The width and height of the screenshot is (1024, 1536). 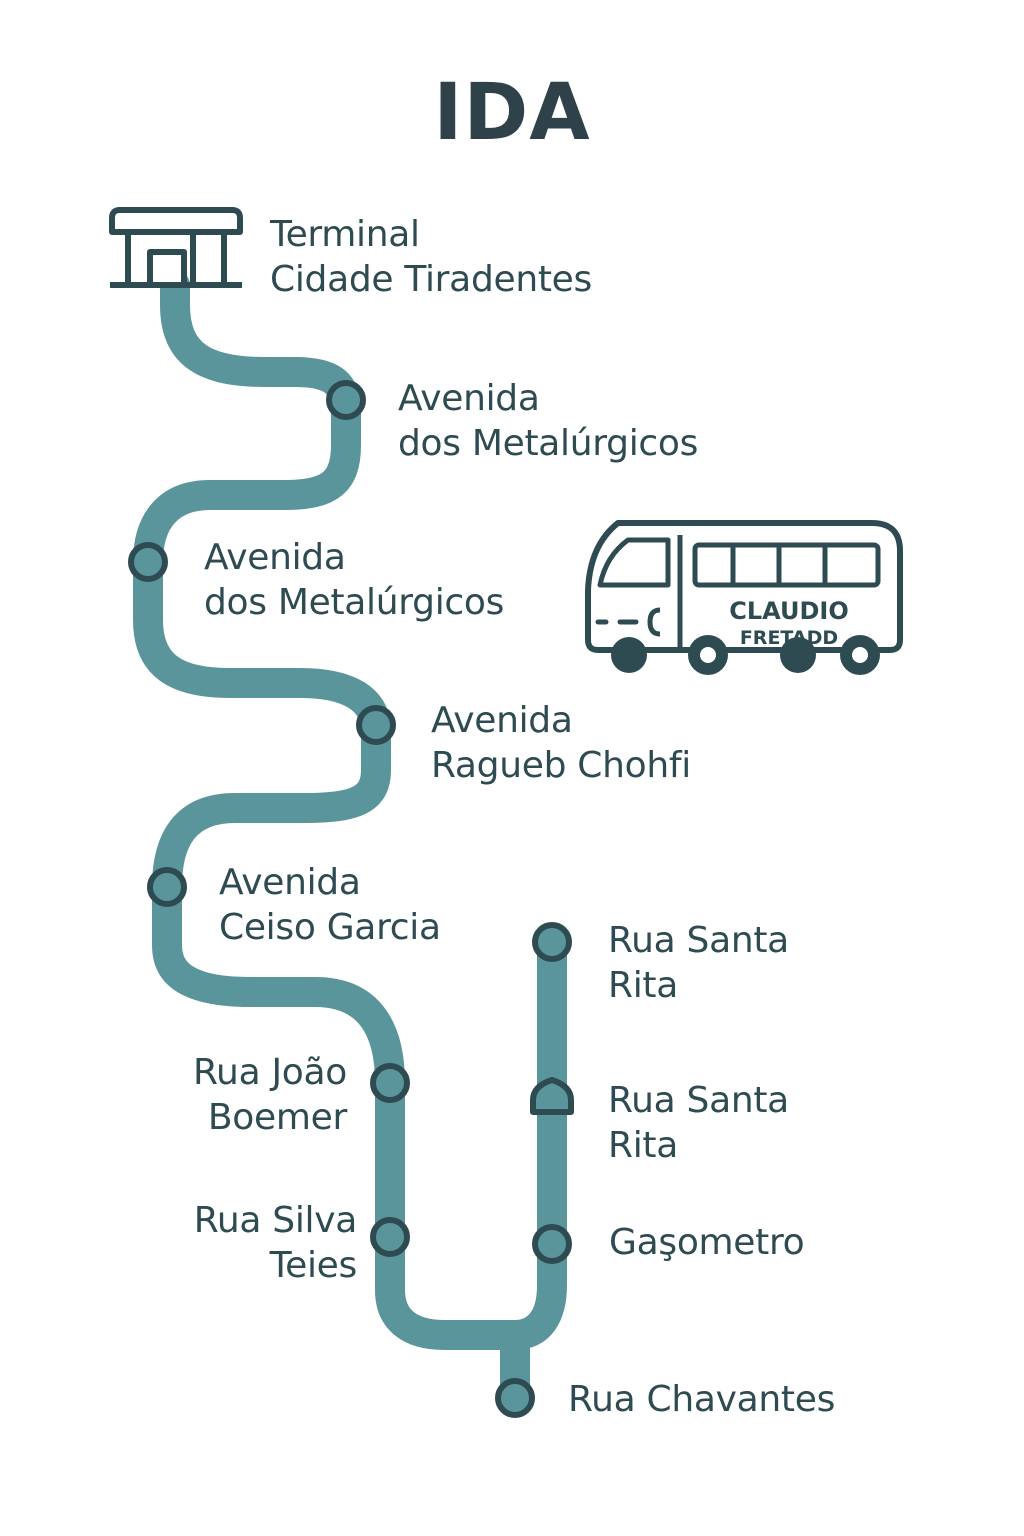 I want to click on stop-marker-celso-garcia, so click(x=167, y=887).